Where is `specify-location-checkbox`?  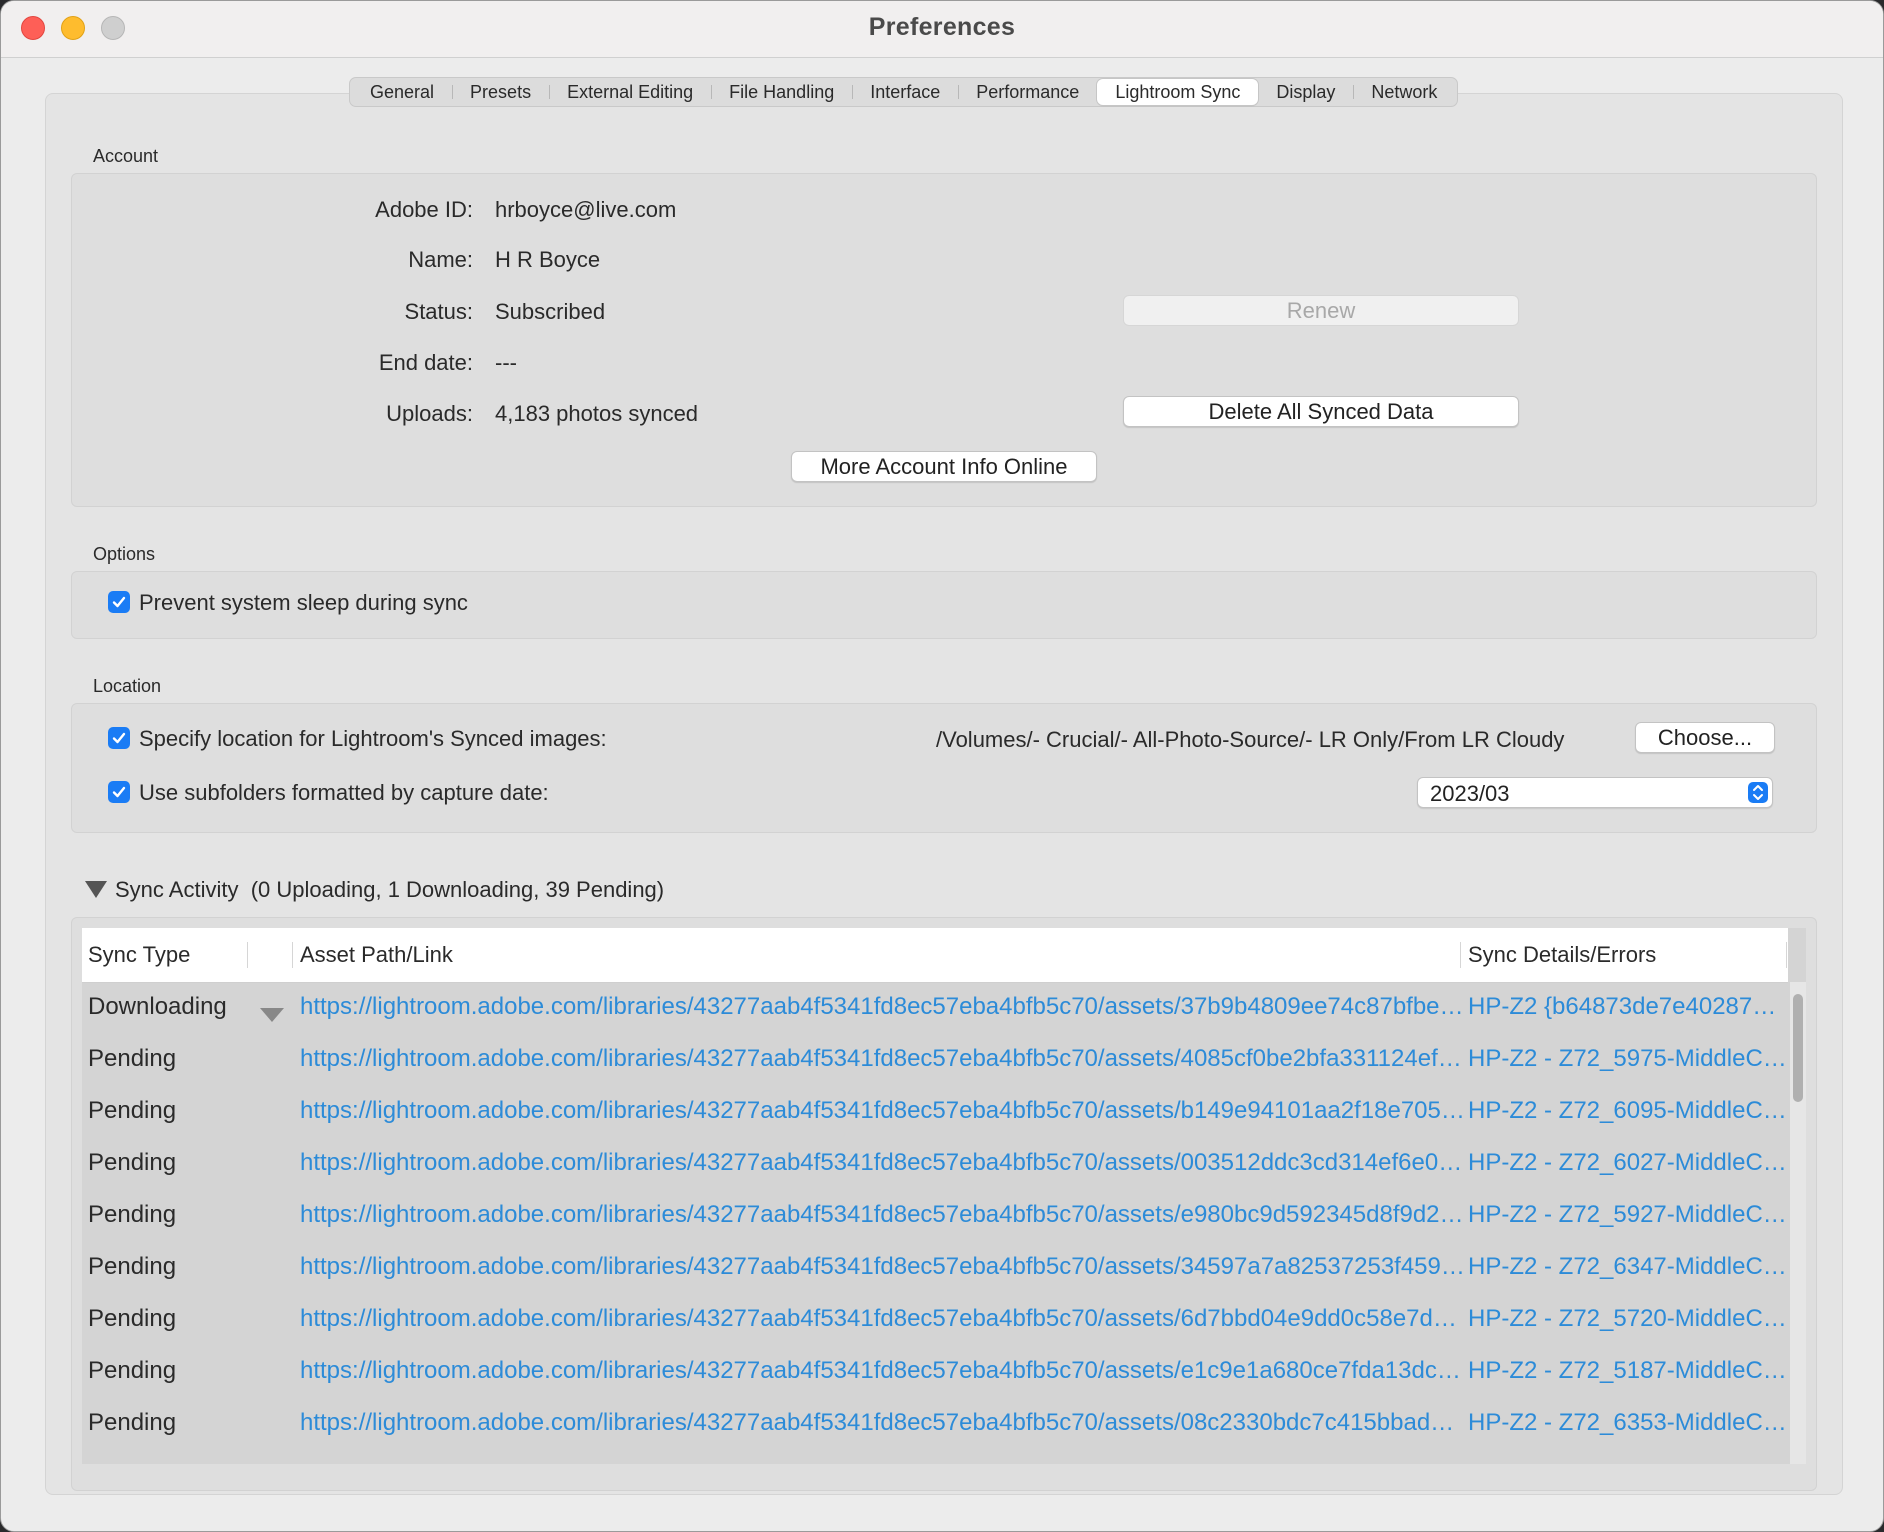 specify-location-checkbox is located at coordinates (119, 738).